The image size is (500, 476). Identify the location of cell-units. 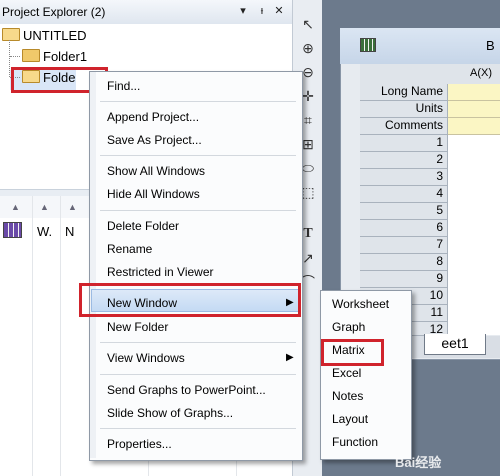
(474, 109).